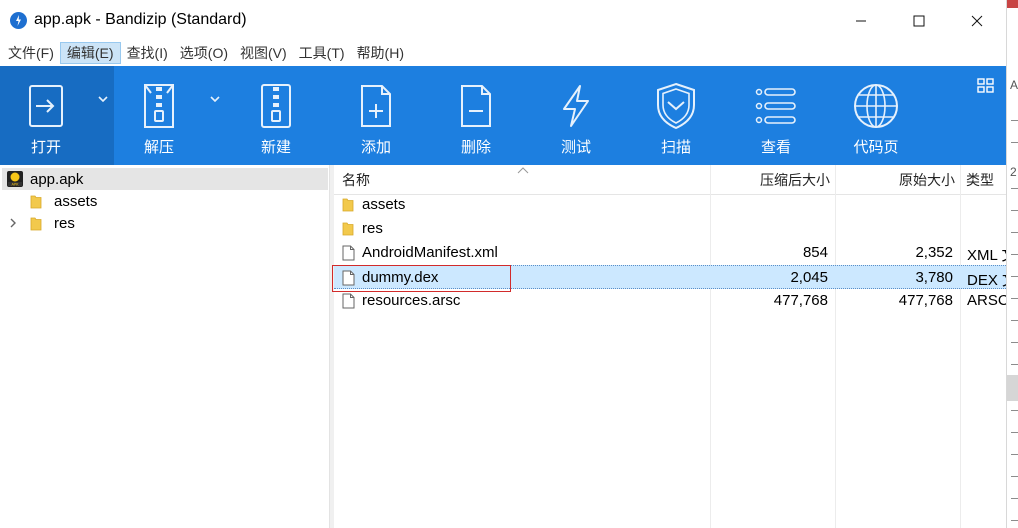  What do you see at coordinates (372, 228) in the screenshot?
I see `file-name: res` at bounding box center [372, 228].